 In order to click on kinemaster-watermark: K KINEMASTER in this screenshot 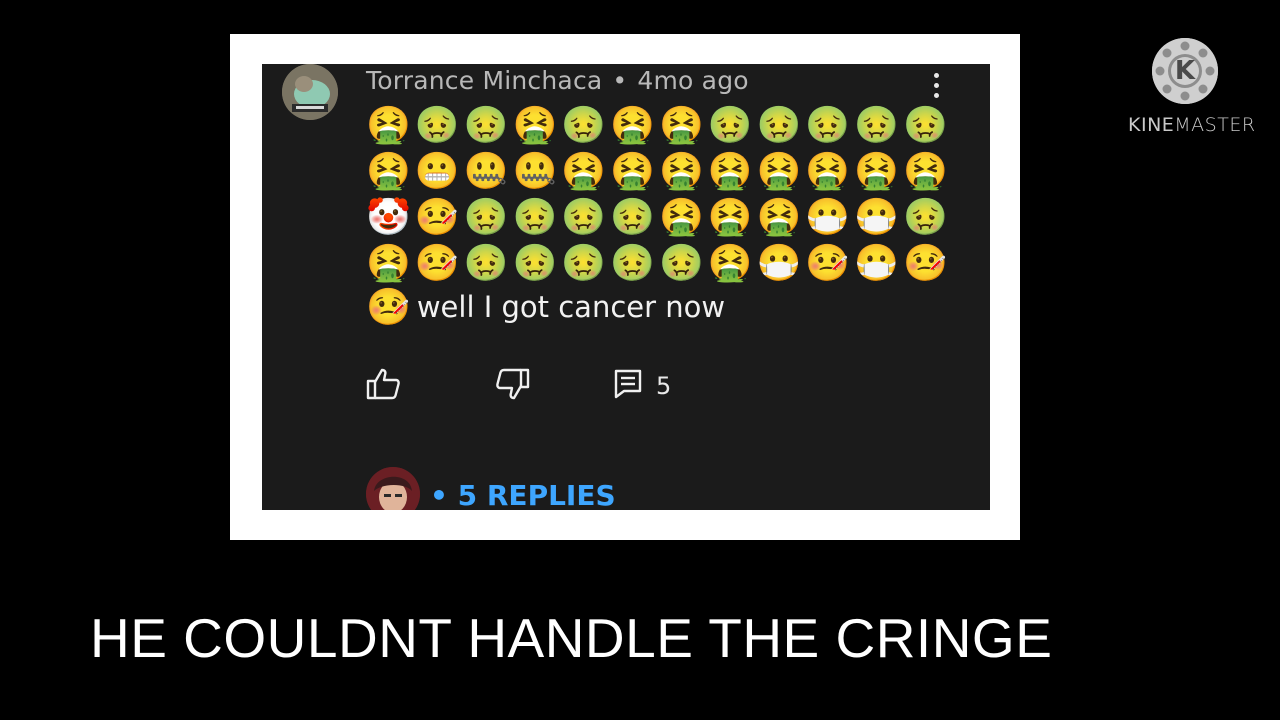, I will do `click(1191, 88)`.